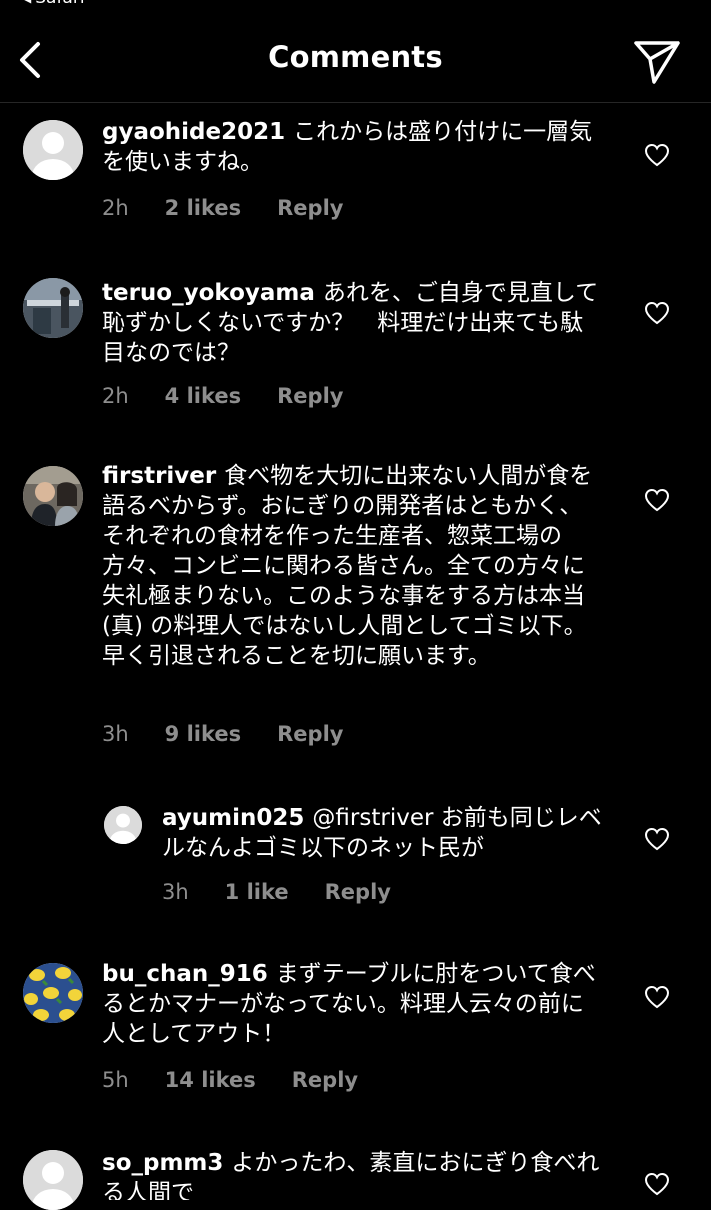  What do you see at coordinates (159, 476) in the screenshot?
I see `comment-username: firstriver` at bounding box center [159, 476].